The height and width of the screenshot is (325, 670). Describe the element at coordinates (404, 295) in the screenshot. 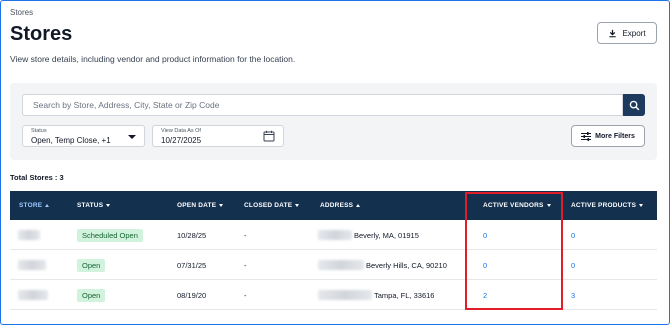

I see `address-text: Tampa, FL, 33616` at that location.